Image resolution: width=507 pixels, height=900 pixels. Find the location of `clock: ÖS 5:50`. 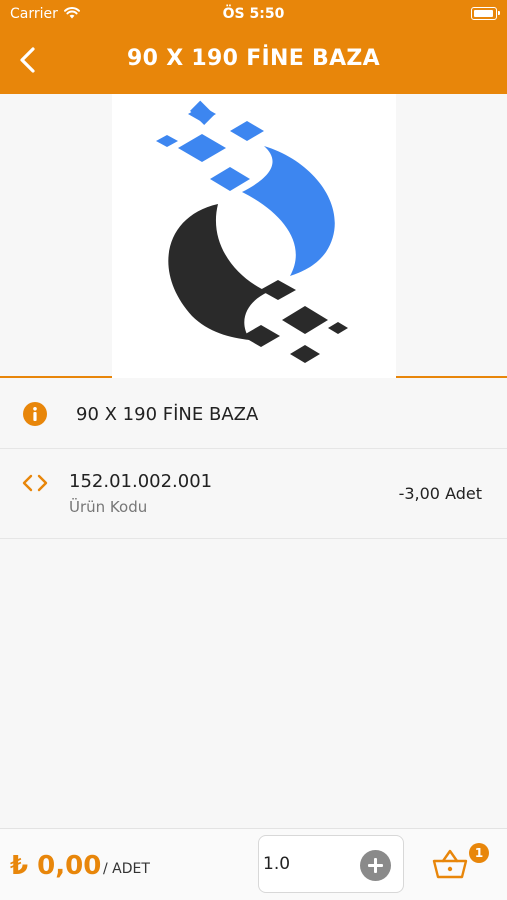

clock: ÖS 5:50 is located at coordinates (253, 14).